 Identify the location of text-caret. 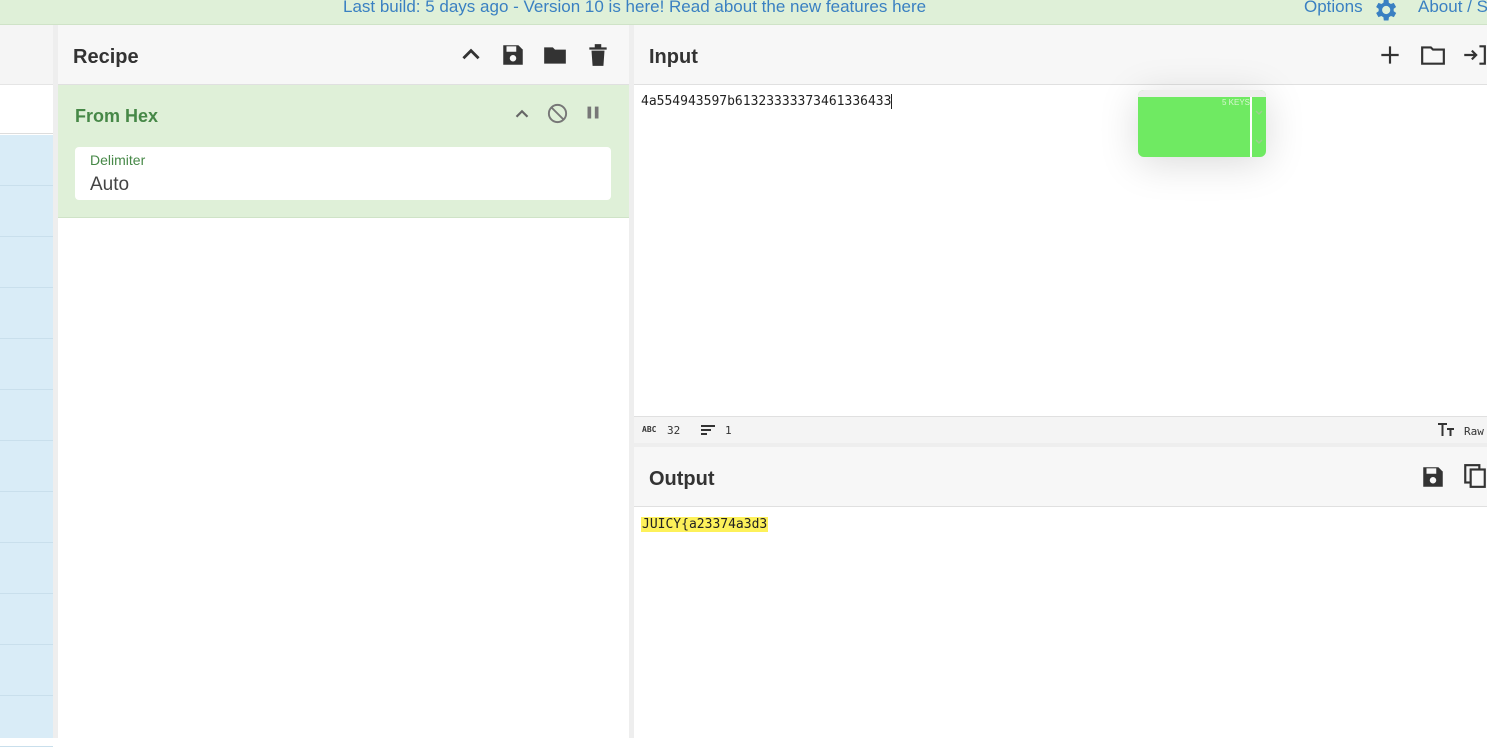
(892, 101).